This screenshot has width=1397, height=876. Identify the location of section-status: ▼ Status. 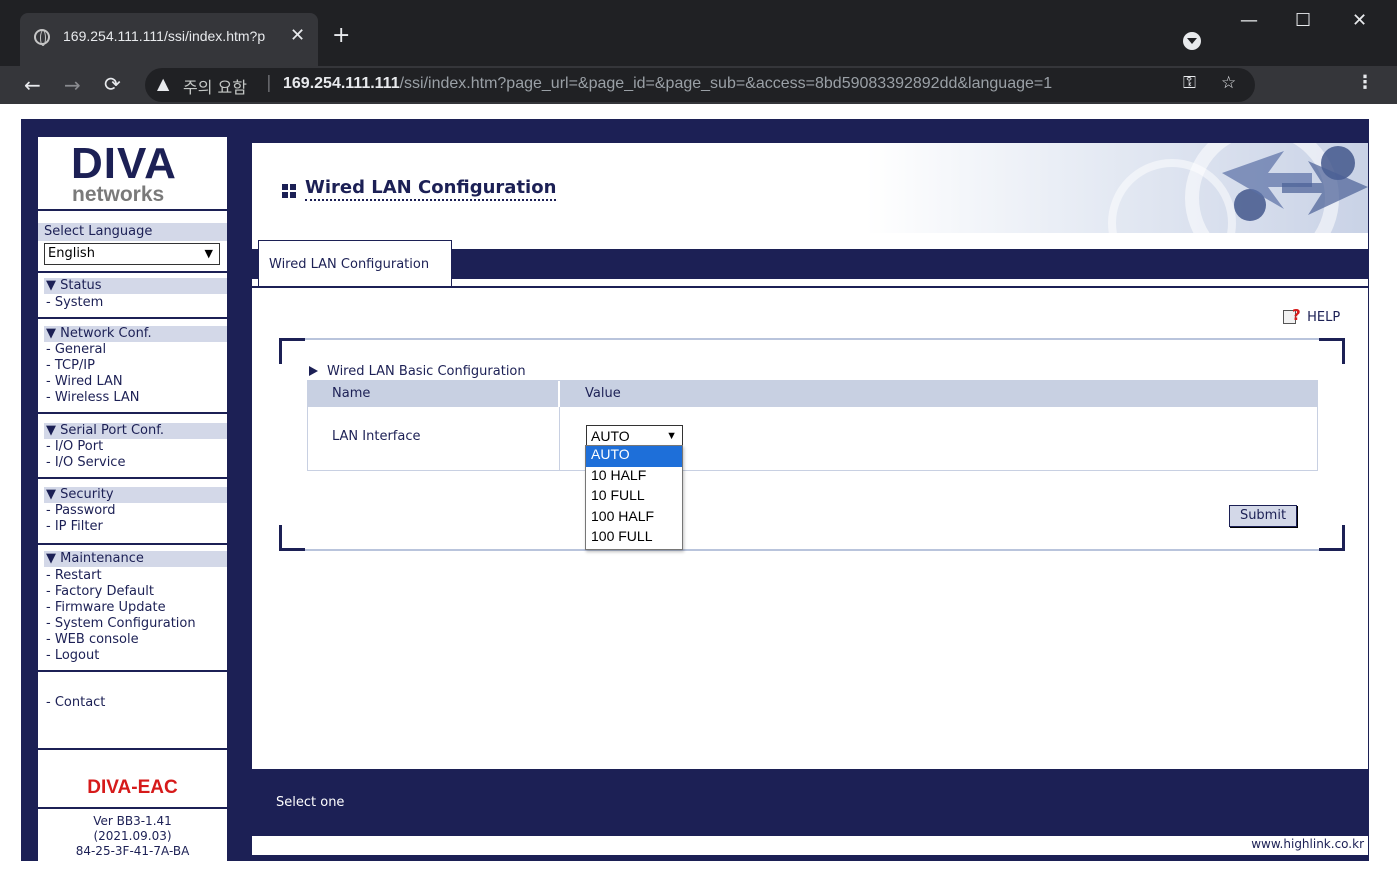
(135, 286).